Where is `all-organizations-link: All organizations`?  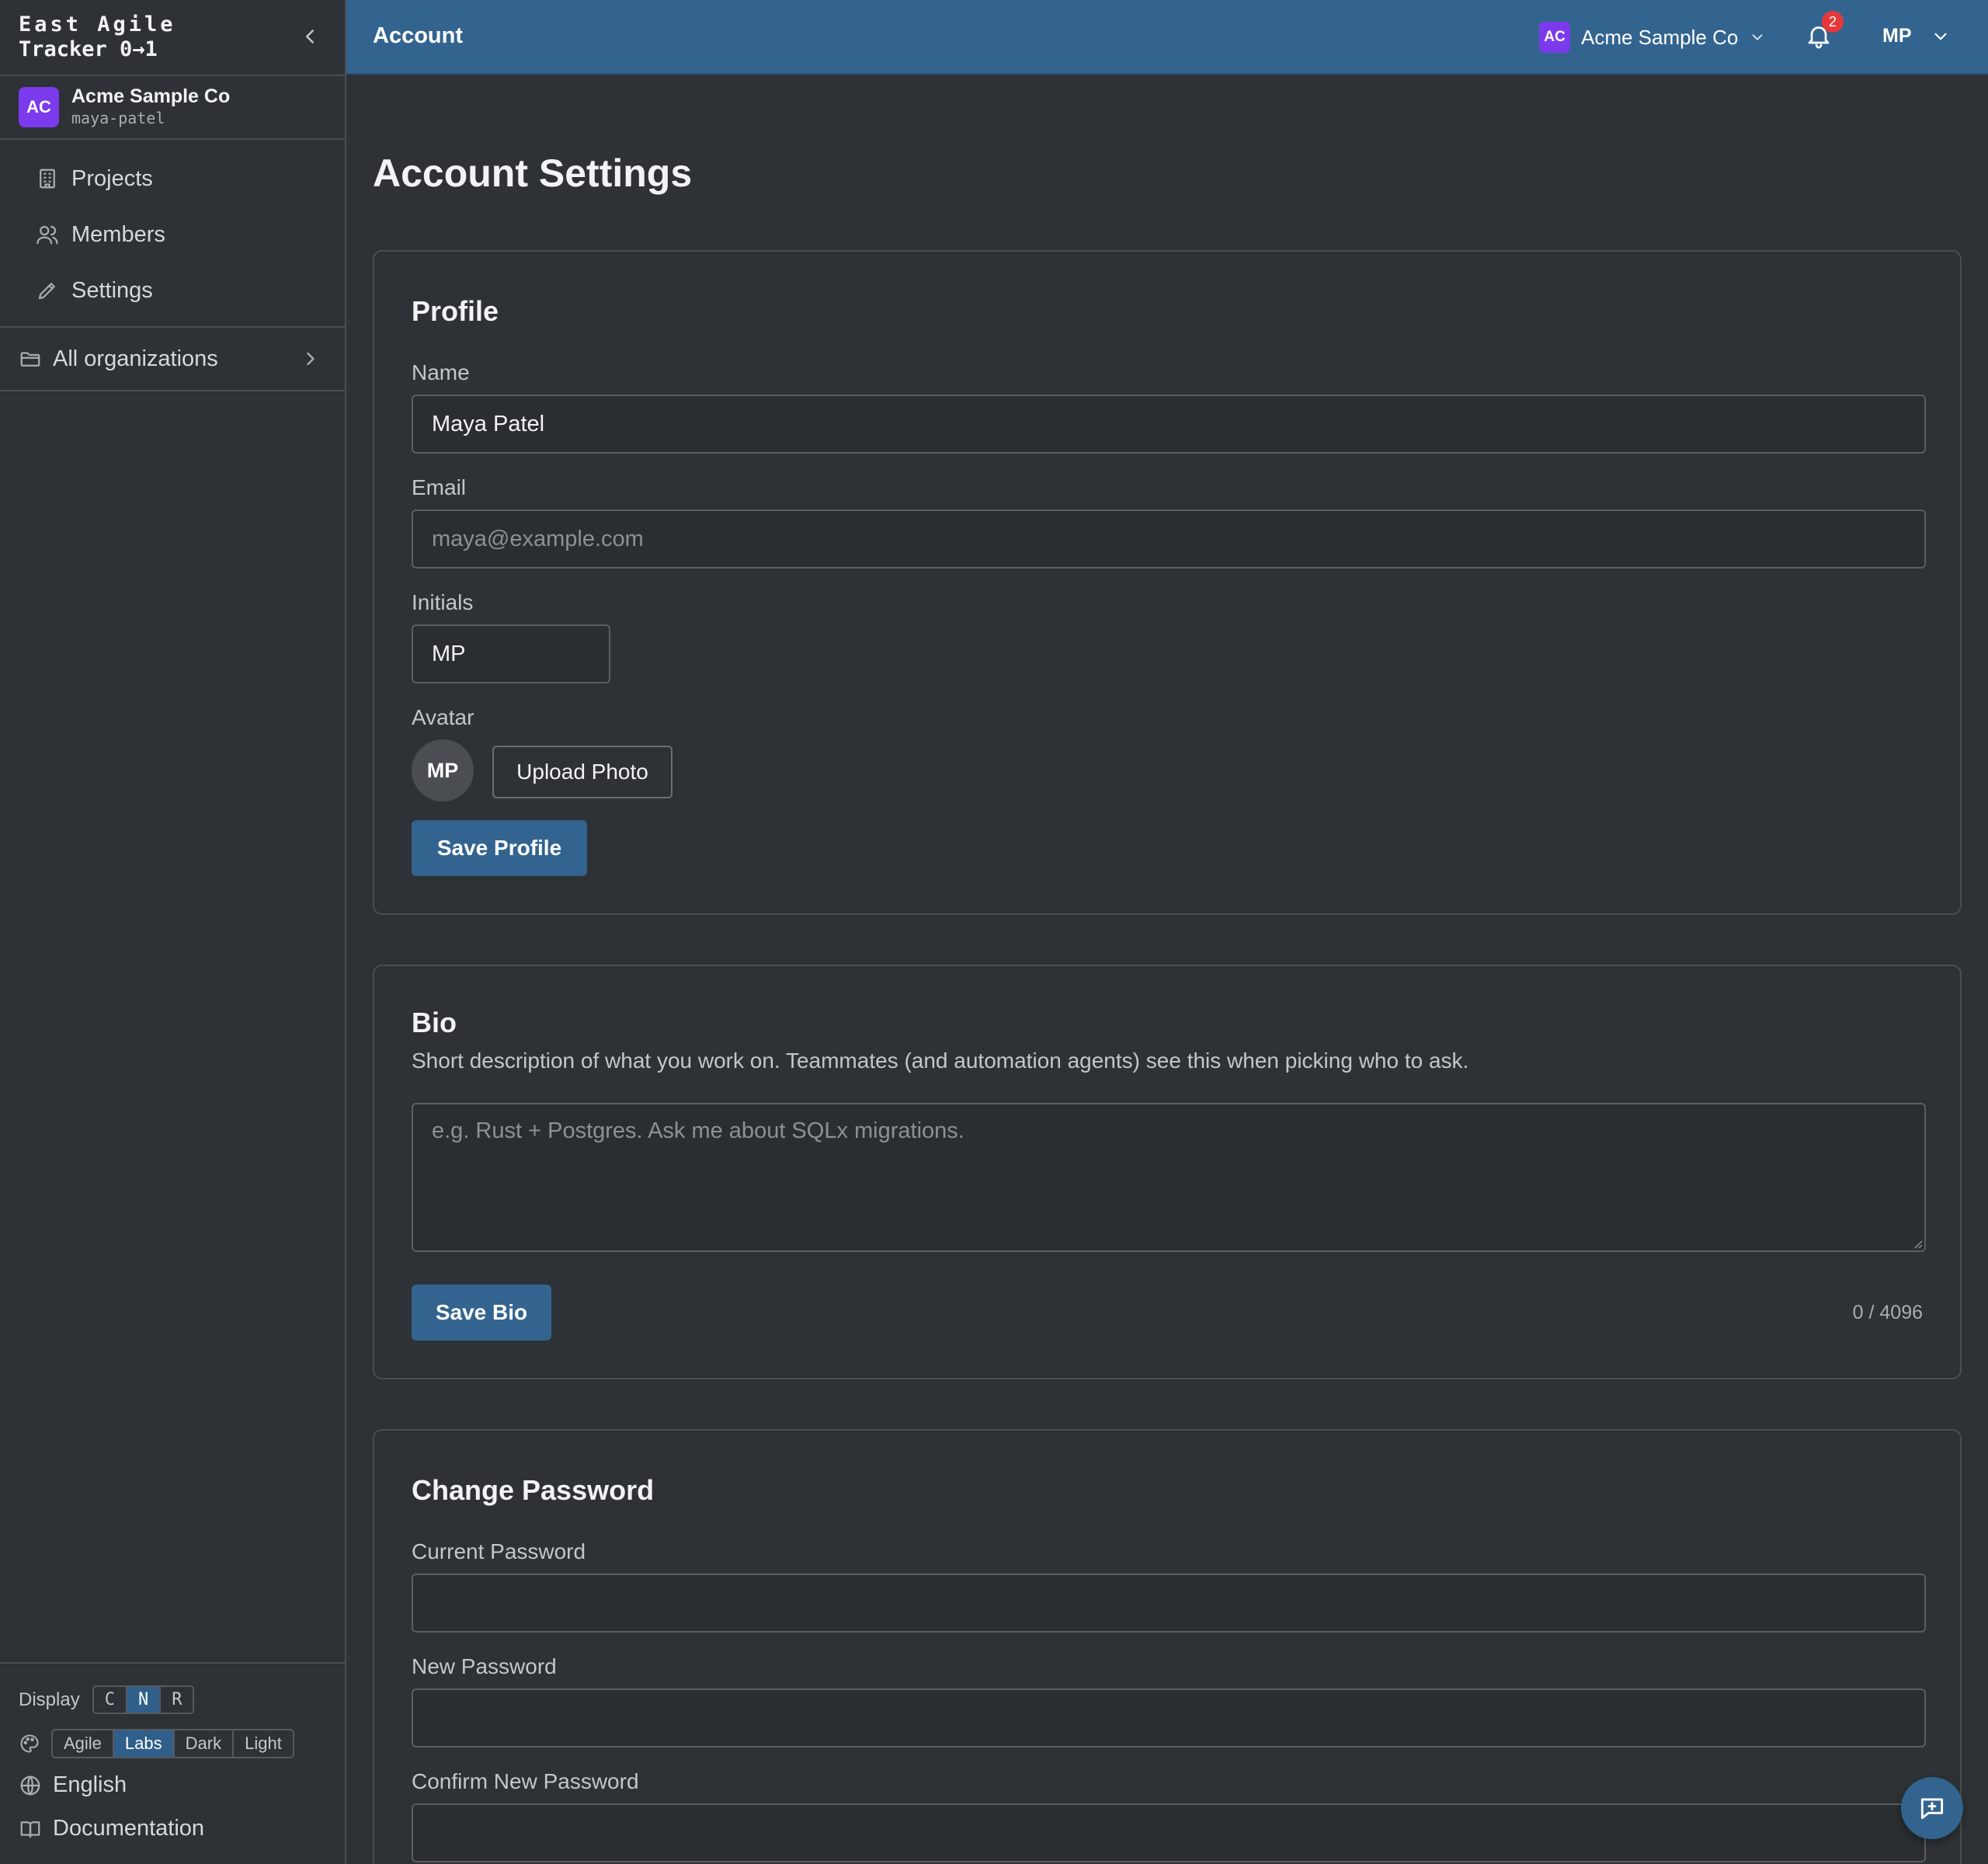
all-organizations-link: All organizations is located at coordinates (173, 359).